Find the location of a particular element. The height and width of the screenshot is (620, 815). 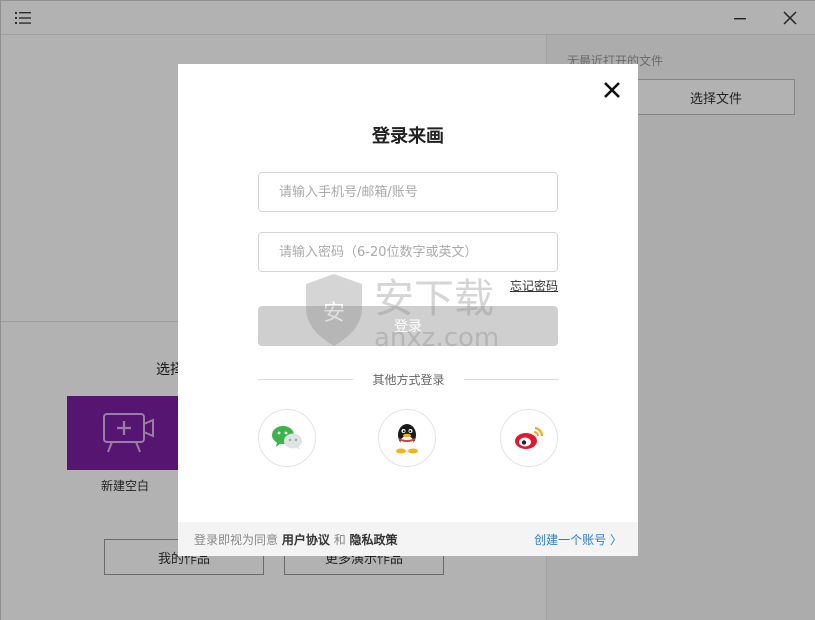

privacy-link: 隐私政策 is located at coordinates (374, 540).